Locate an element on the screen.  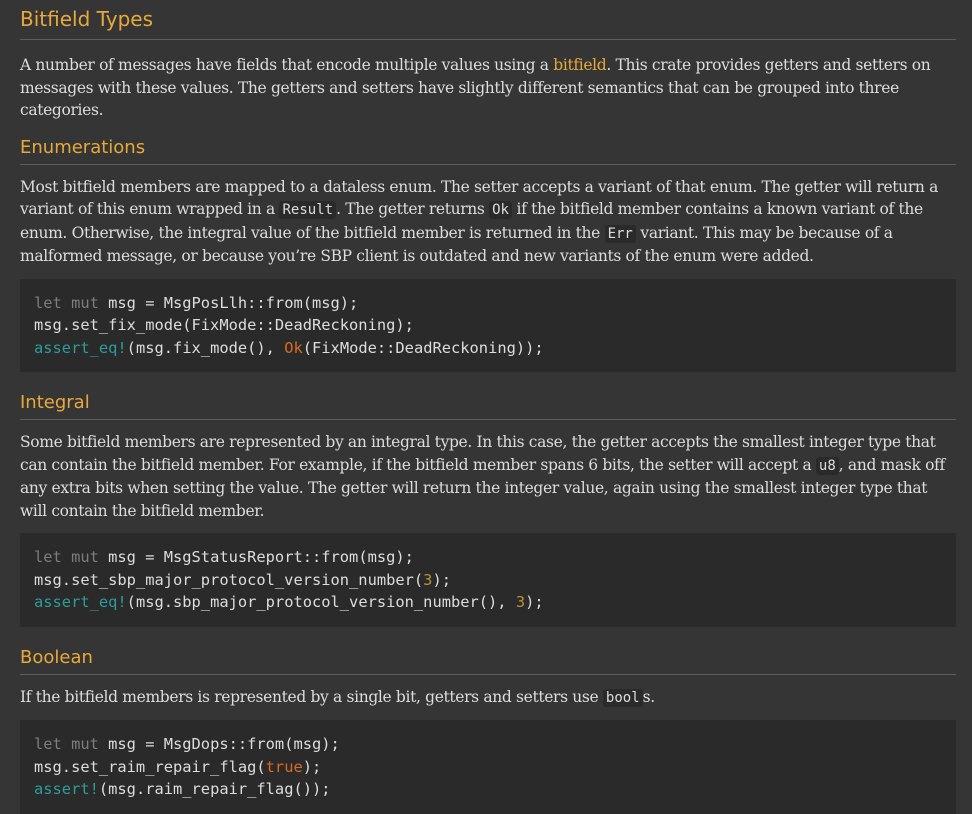
inline-code-ok: Ok is located at coordinates (500, 210).